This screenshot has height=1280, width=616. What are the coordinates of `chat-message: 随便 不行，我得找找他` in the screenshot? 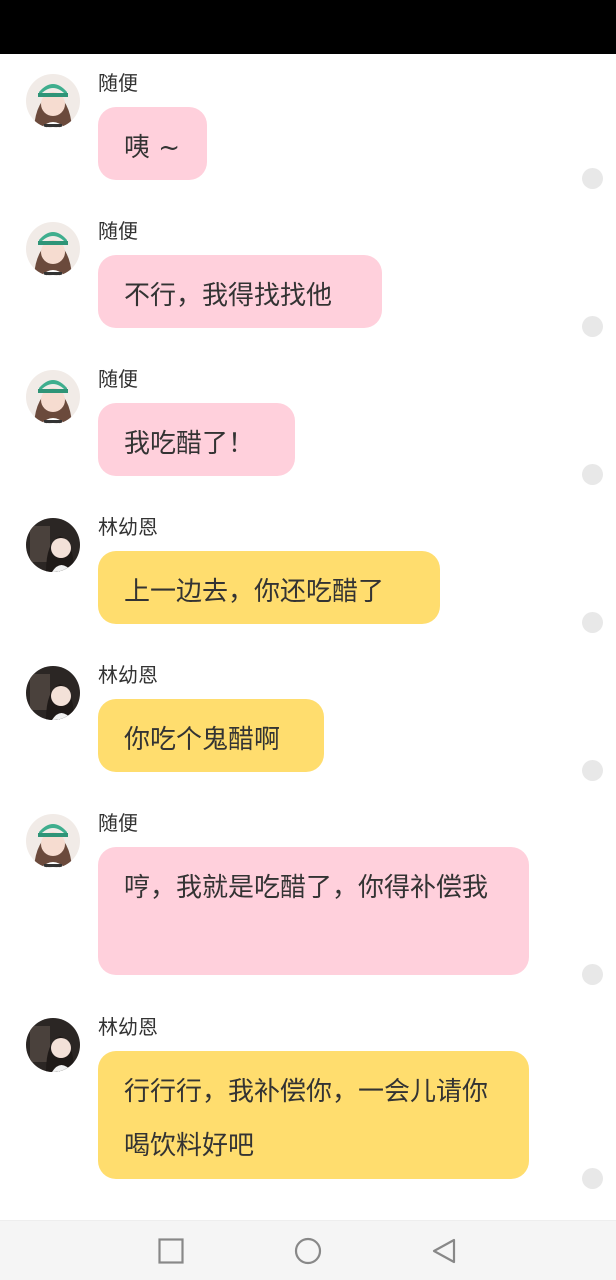 It's located at (308, 276).